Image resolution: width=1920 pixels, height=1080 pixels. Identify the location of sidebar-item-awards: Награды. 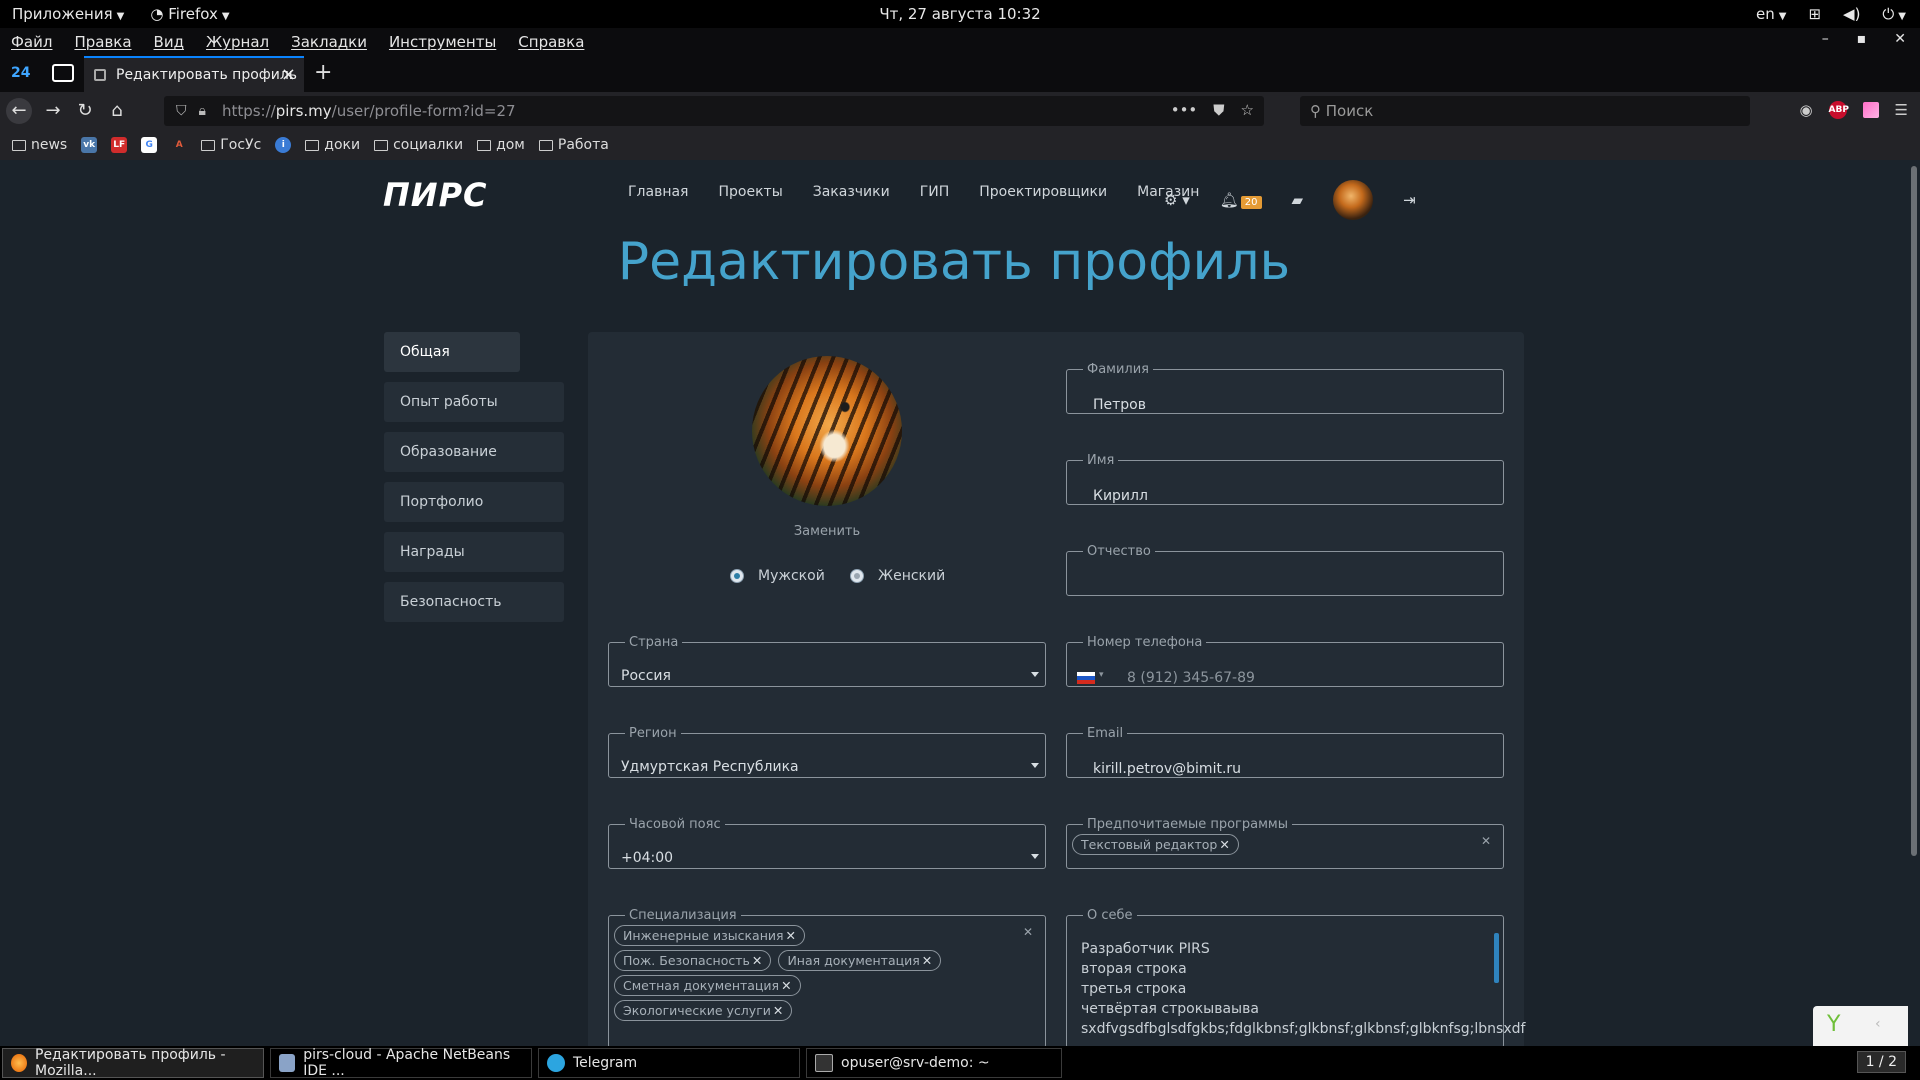
(474, 552).